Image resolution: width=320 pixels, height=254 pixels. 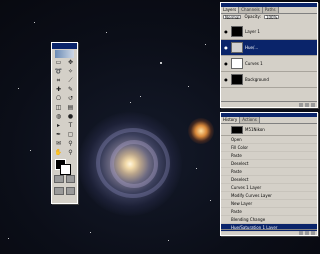 What do you see at coordinates (70, 90) in the screenshot?
I see `brush-icon: ✎` at bounding box center [70, 90].